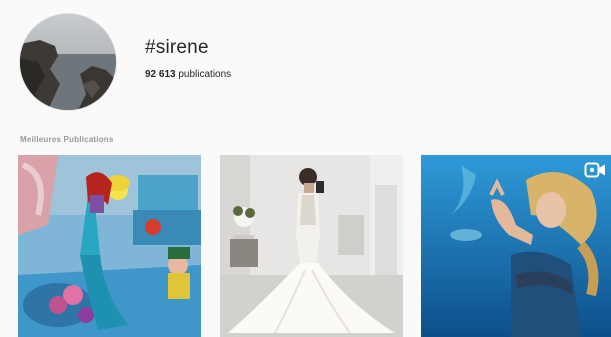 The image size is (611, 337). Describe the element at coordinates (67, 139) in the screenshot. I see `top-posts-heading: Meilleures Publications` at that location.